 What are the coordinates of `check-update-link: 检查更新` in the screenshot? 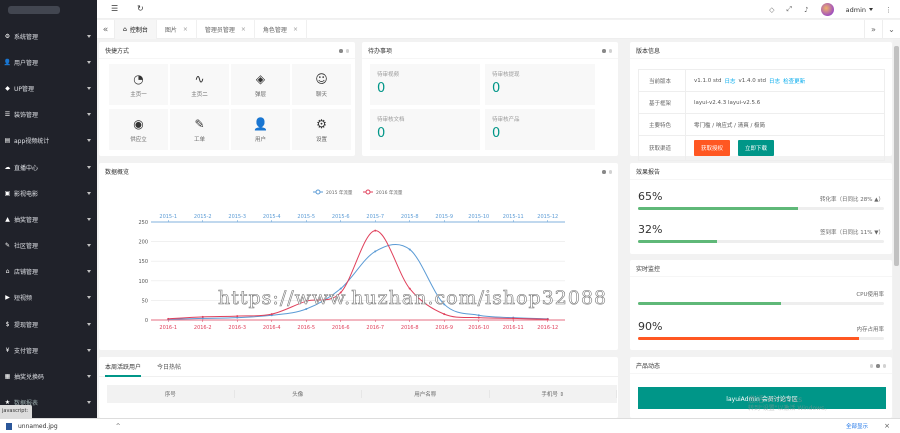 It's located at (794, 81).